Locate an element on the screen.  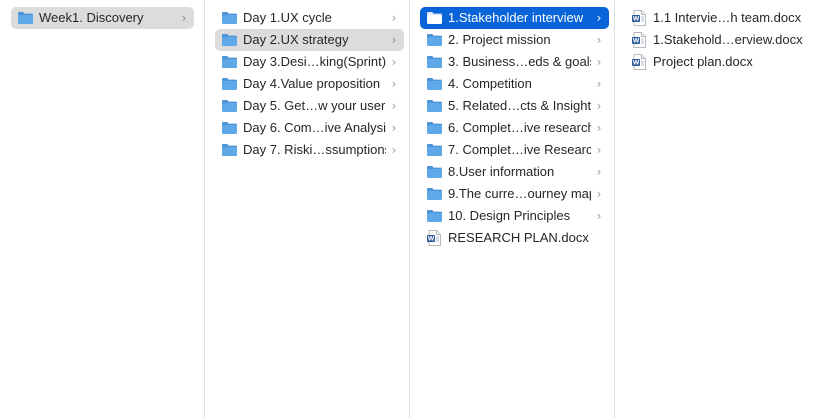
item-label: 5. Related…cts & Insight is located at coordinates (519, 105).